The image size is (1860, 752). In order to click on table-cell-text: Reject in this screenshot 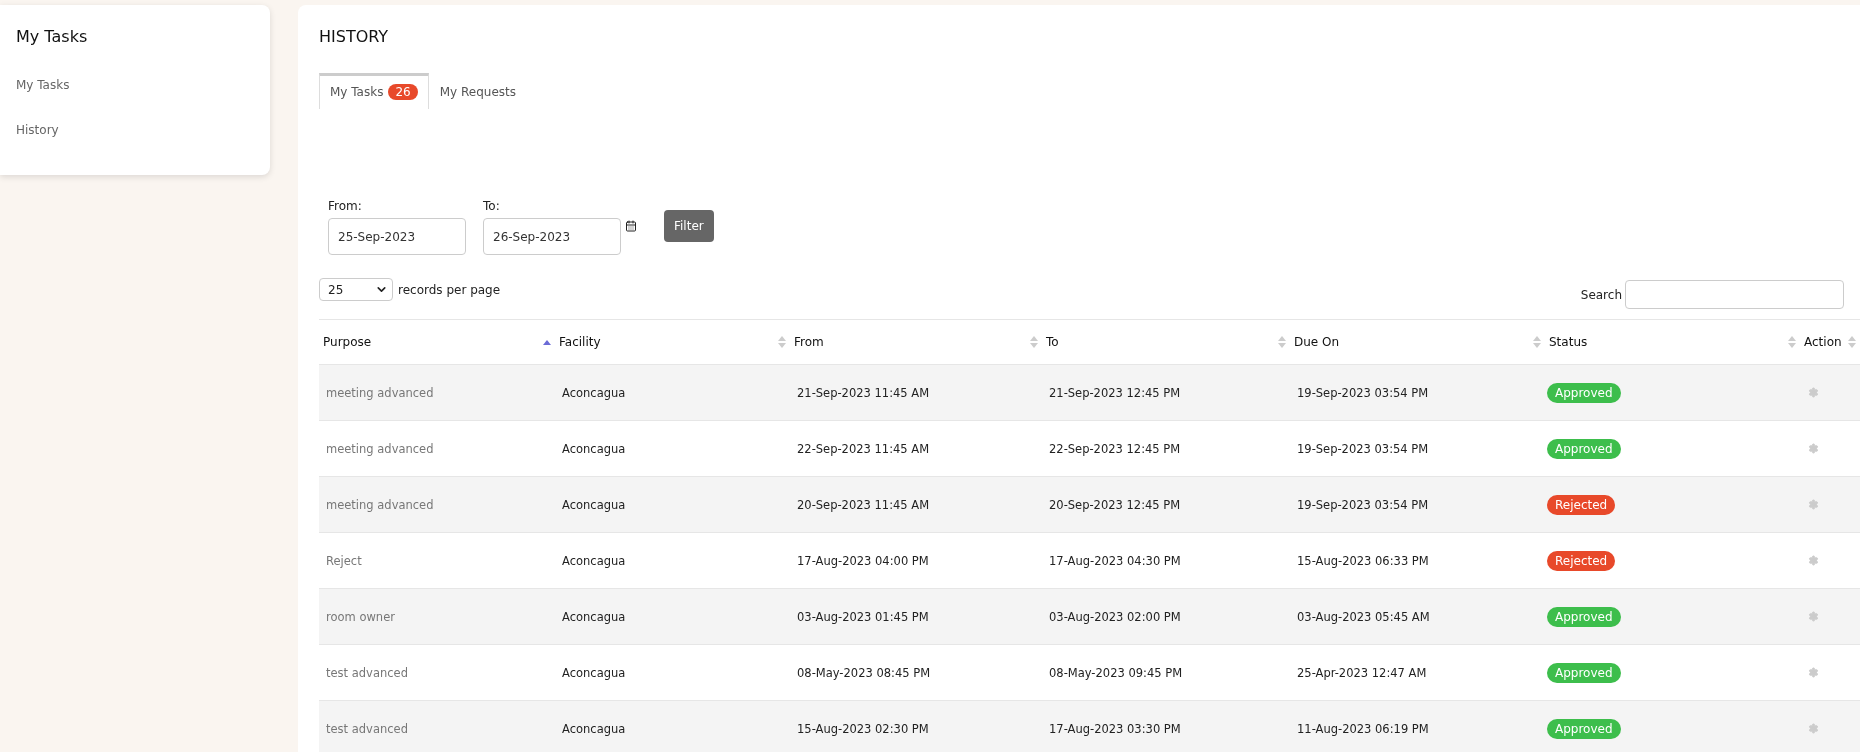, I will do `click(343, 560)`.